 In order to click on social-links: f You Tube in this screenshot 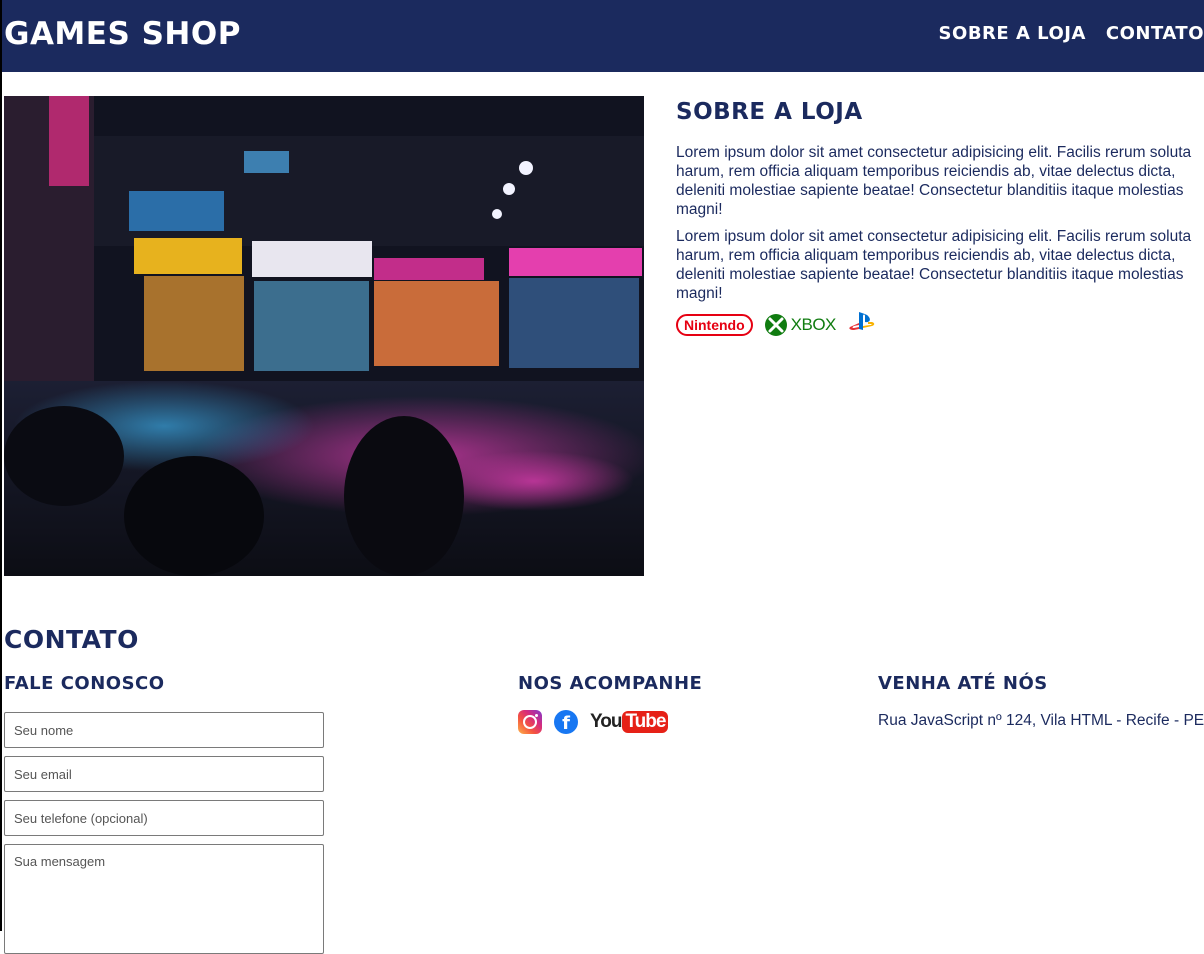, I will do `click(593, 722)`.